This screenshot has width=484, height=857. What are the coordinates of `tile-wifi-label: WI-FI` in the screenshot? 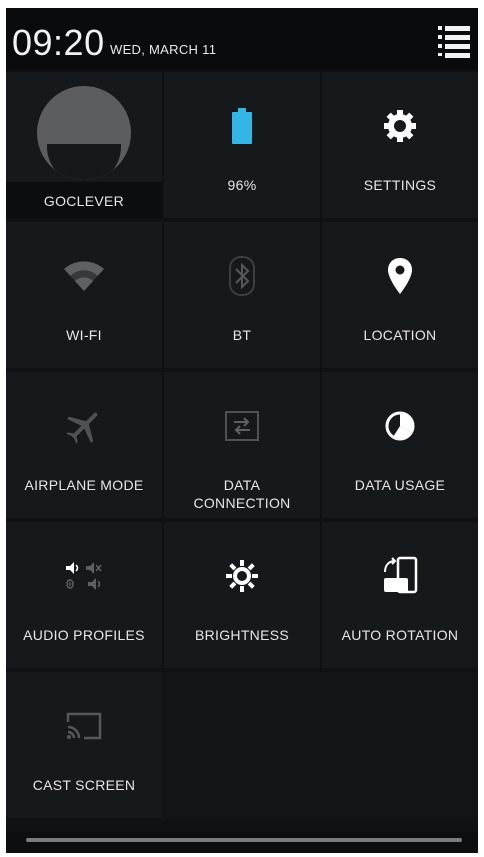 It's located at (84, 335).